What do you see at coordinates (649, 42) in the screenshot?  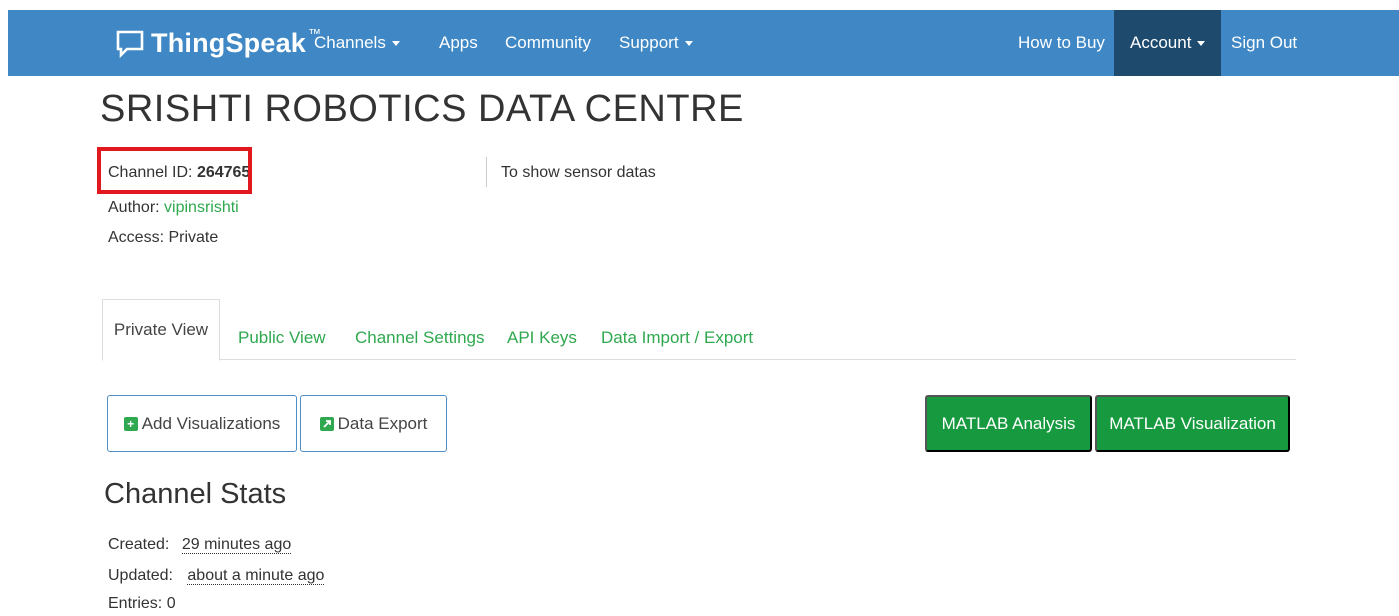 I see `nav-support-label: Support` at bounding box center [649, 42].